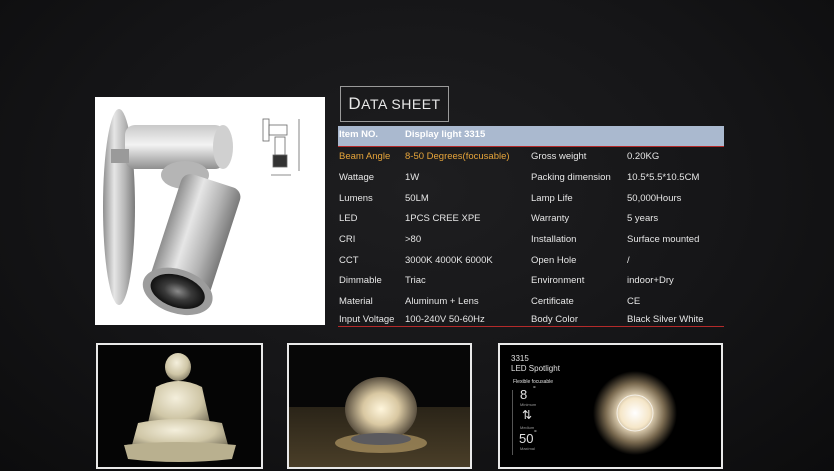  Describe the element at coordinates (359, 134) in the screenshot. I see `item-no-label: Item NO.` at that location.